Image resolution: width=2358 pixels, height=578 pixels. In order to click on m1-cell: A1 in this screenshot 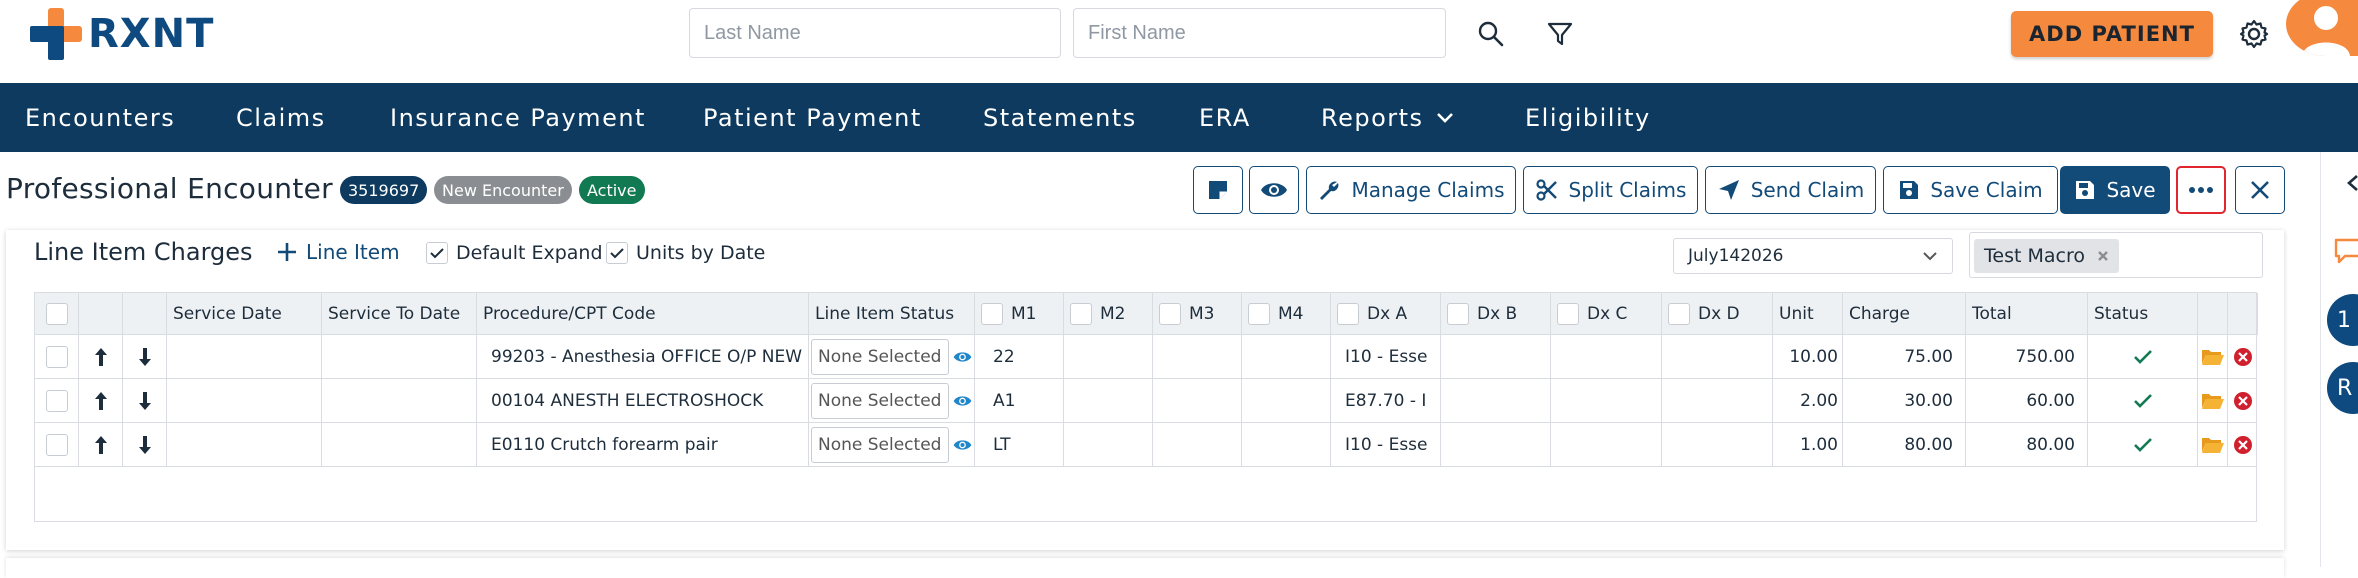, I will do `click(1019, 401)`.